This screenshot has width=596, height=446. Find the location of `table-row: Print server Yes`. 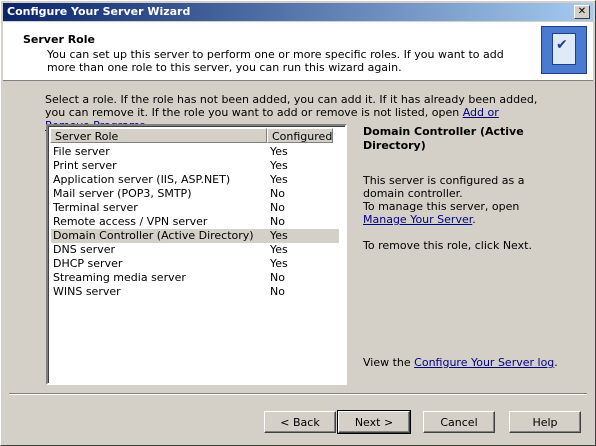

table-row: Print server Yes is located at coordinates (195, 166).